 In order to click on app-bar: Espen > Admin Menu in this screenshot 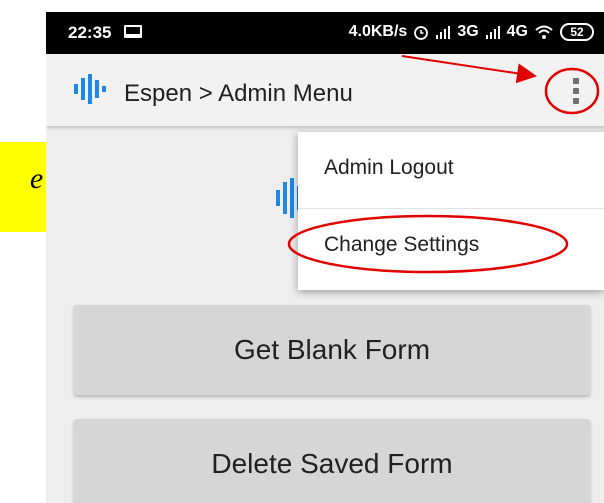, I will do `click(325, 90)`.